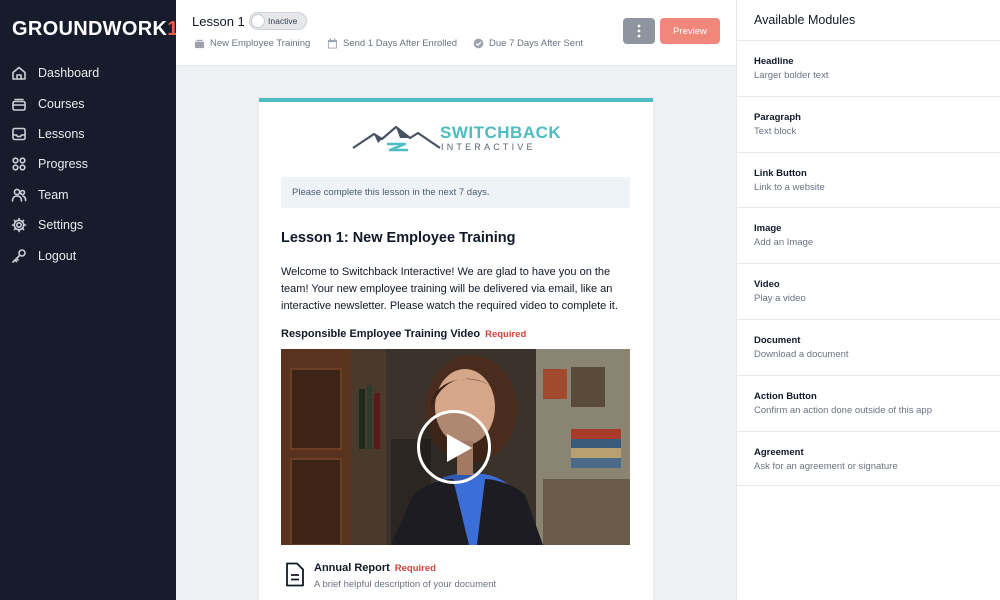  I want to click on panel-title: Available Modules, so click(805, 20).